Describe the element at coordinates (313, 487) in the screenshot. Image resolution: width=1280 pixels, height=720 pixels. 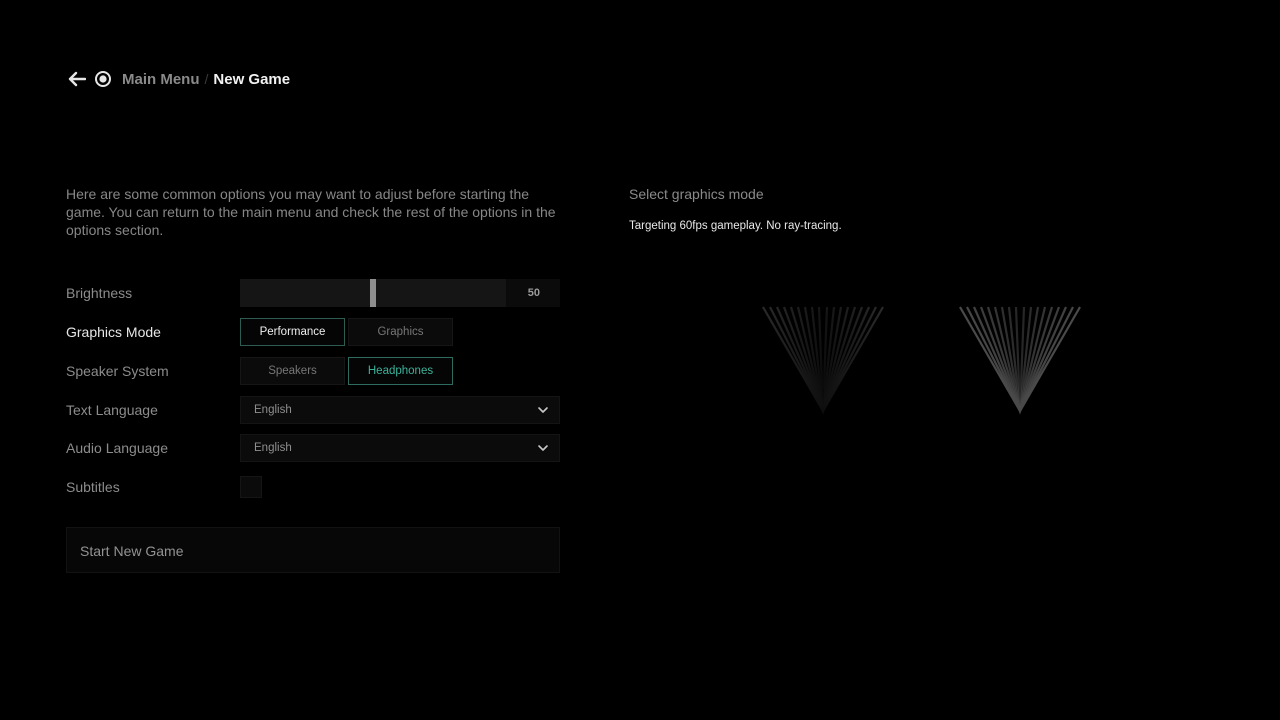
I see `subtitles-row: Subtitles` at that location.